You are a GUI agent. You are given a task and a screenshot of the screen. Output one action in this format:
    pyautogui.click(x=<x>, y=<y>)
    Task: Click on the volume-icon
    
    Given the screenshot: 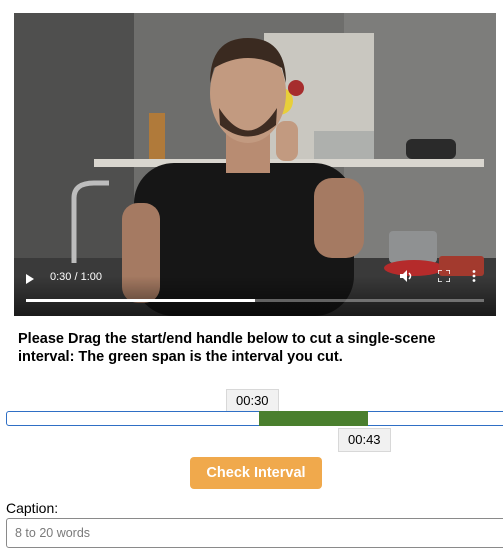 What is the action you would take?
    pyautogui.click(x=407, y=276)
    